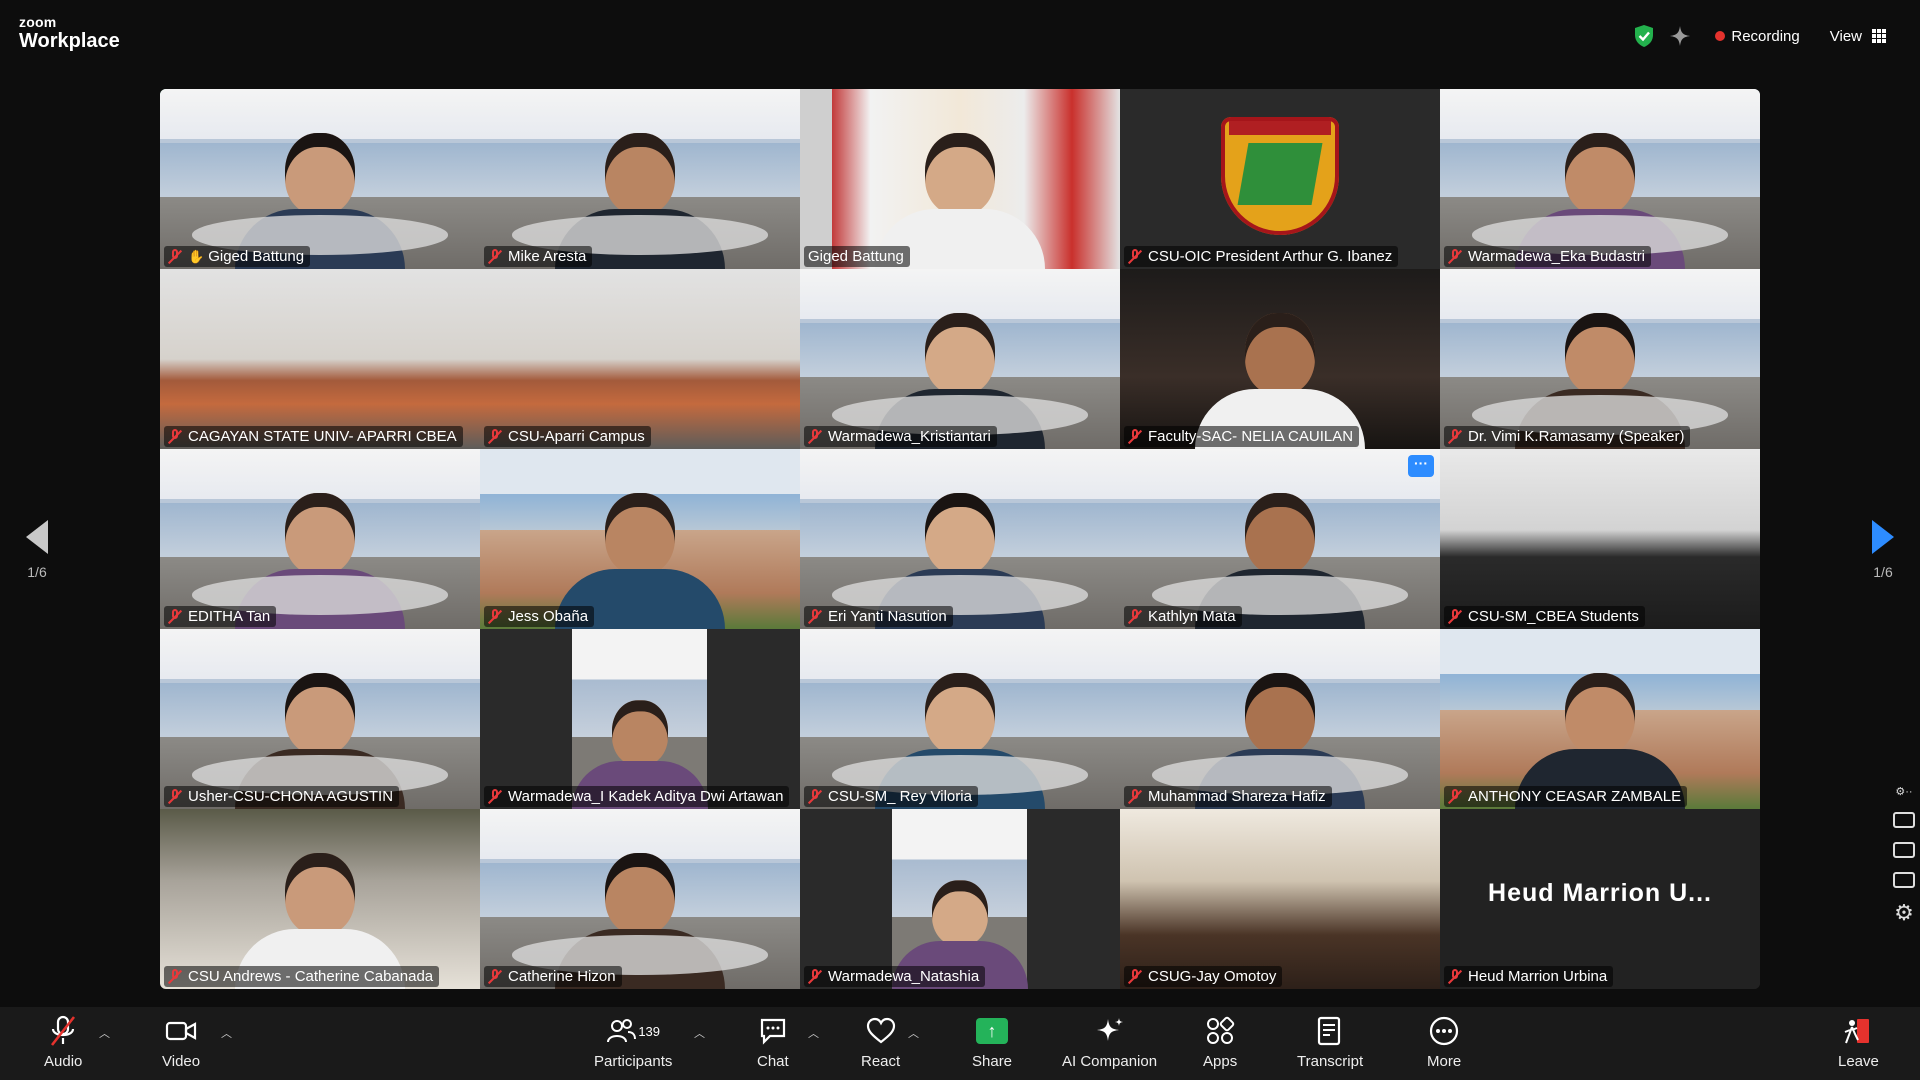 This screenshot has width=1920, height=1080. Describe the element at coordinates (913, 1033) in the screenshot. I see `react-options-caret-icon: ︿` at that location.